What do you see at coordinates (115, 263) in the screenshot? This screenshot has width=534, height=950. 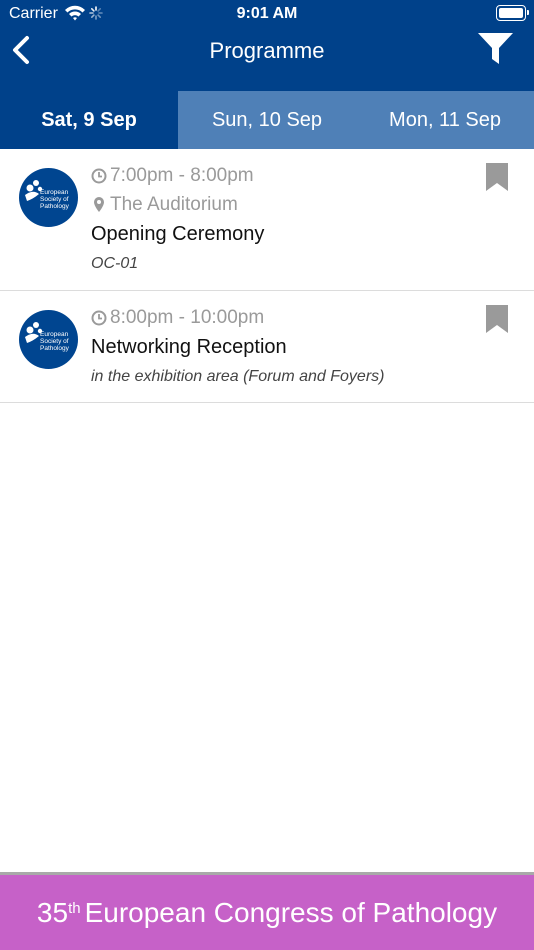 I see `event-code: OC-01` at bounding box center [115, 263].